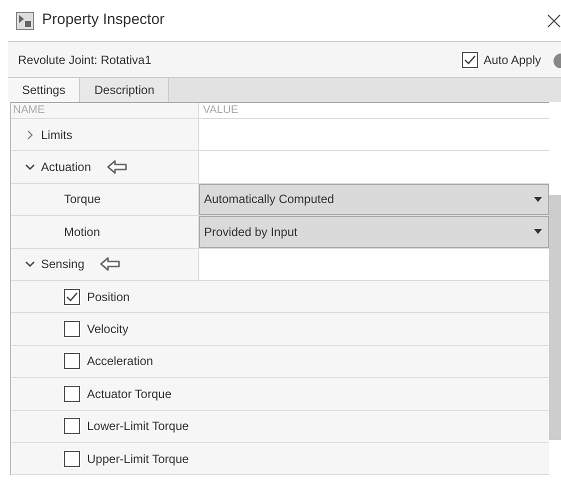  Describe the element at coordinates (270, 199) in the screenshot. I see `dropdown-value: Automatically Computed` at that location.